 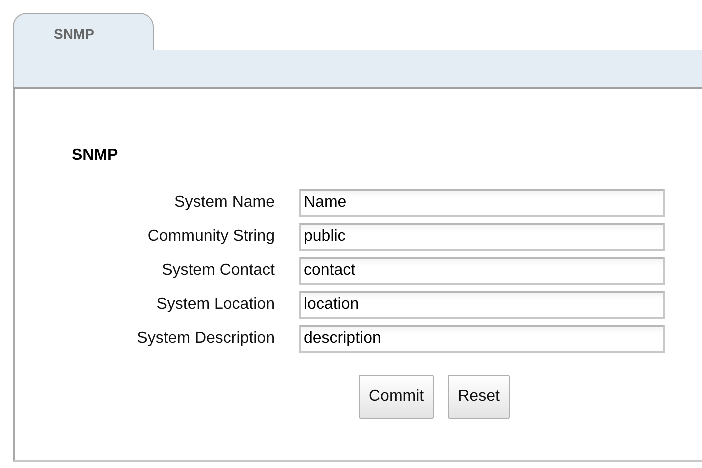 What do you see at coordinates (83, 31) in the screenshot?
I see `tab: SNMP` at bounding box center [83, 31].